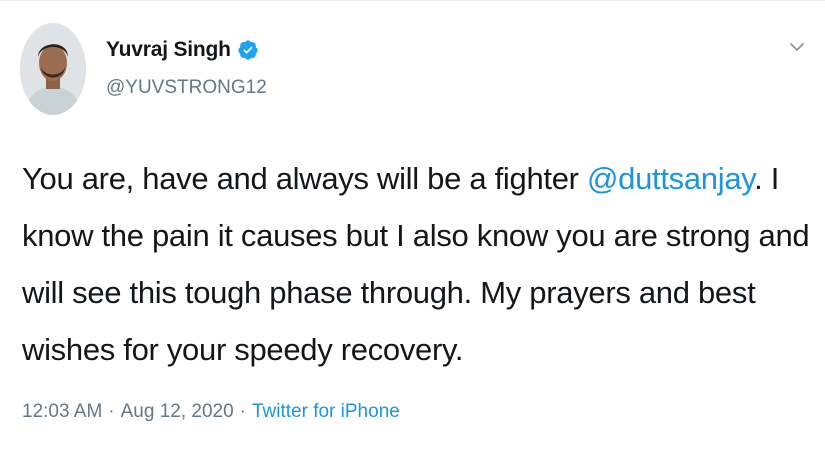 This screenshot has height=450, width=825. Describe the element at coordinates (670, 178) in the screenshot. I see `mention-link: @duttsanjay` at that location.